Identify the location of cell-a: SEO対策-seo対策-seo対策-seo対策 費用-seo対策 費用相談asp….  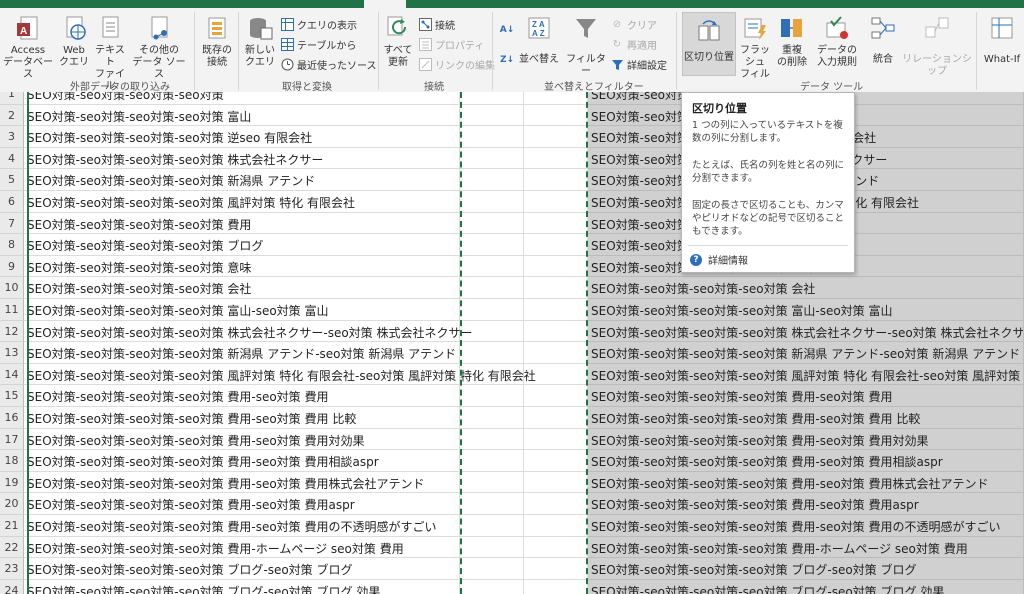
(242, 461).